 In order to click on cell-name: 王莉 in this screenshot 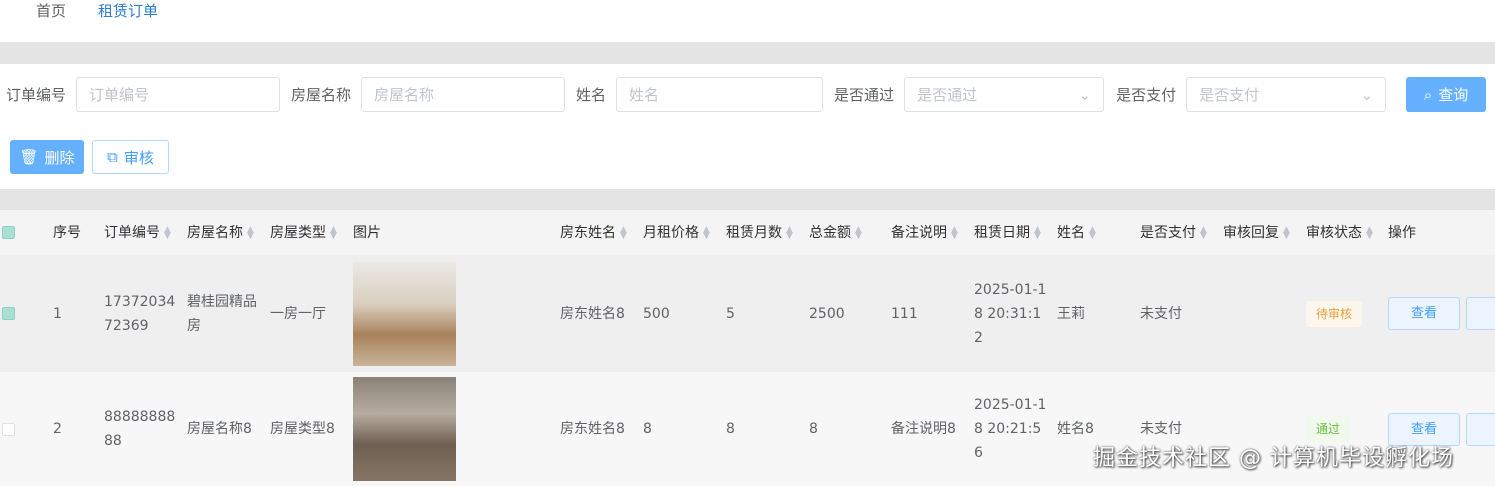, I will do `click(1071, 313)`.